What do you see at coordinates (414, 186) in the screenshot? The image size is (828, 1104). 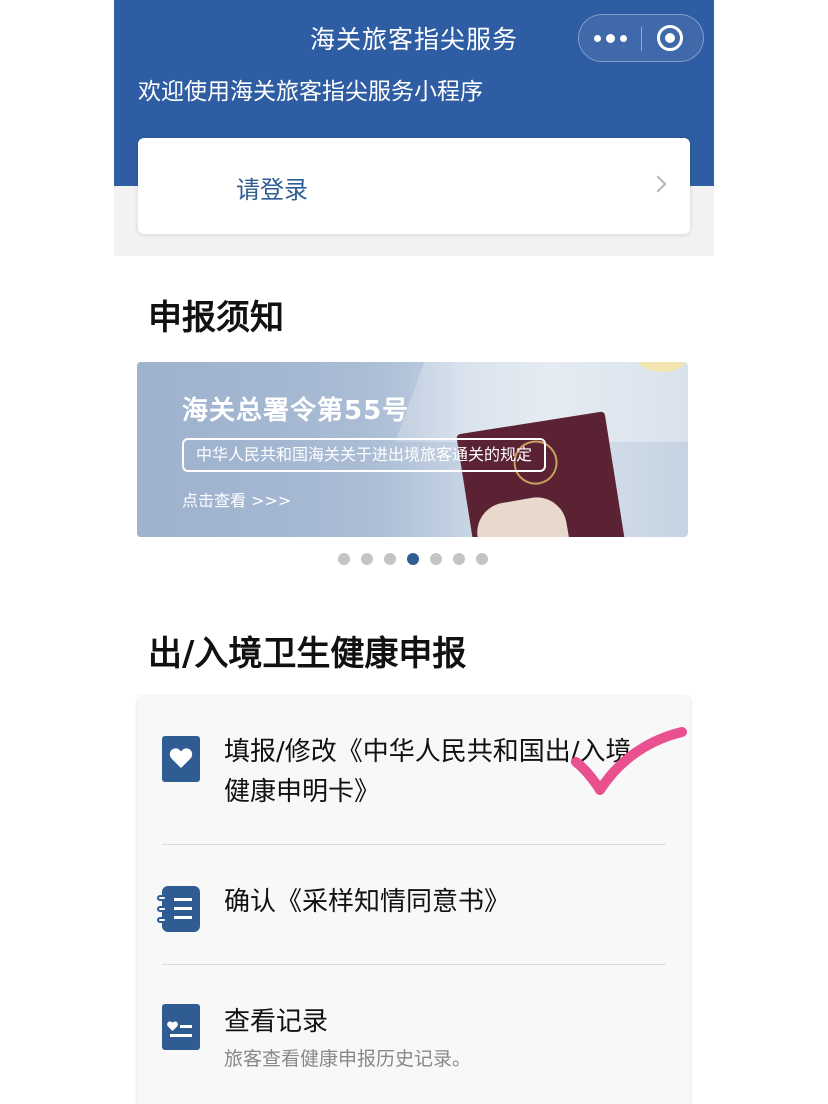 I see `login-card: 请登录` at bounding box center [414, 186].